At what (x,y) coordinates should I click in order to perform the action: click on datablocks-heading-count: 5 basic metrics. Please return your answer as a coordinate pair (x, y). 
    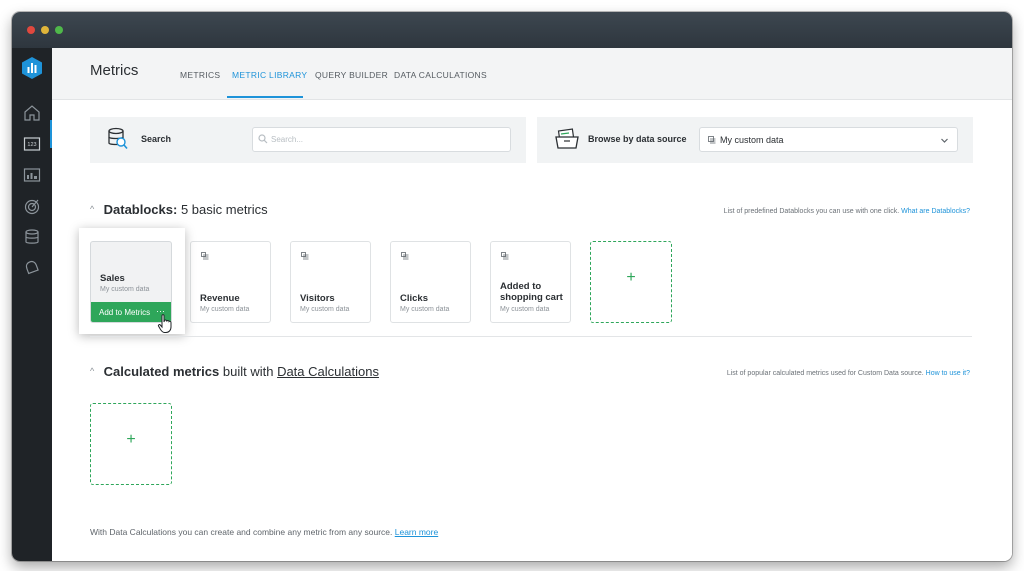
    Looking at the image, I should click on (224, 209).